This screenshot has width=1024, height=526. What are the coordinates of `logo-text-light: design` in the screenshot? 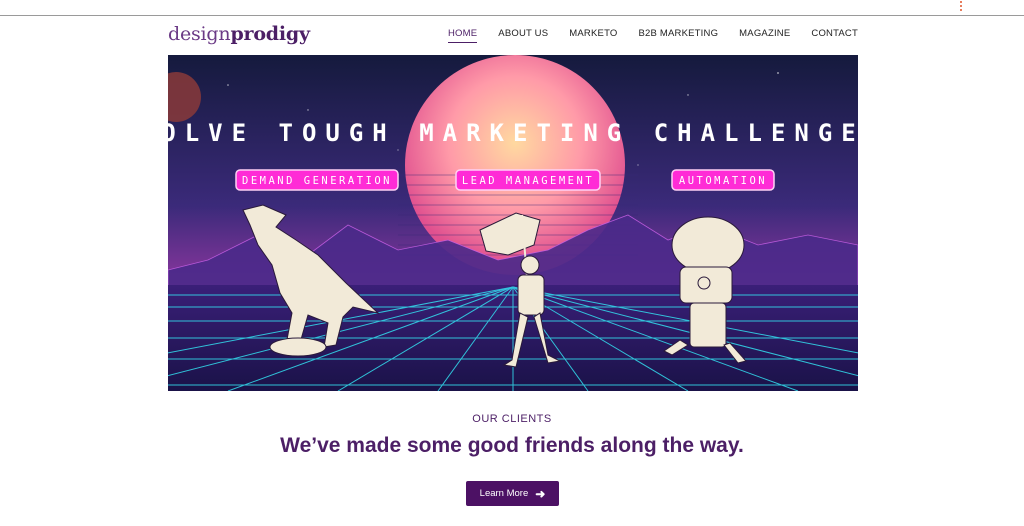 It's located at (199, 34).